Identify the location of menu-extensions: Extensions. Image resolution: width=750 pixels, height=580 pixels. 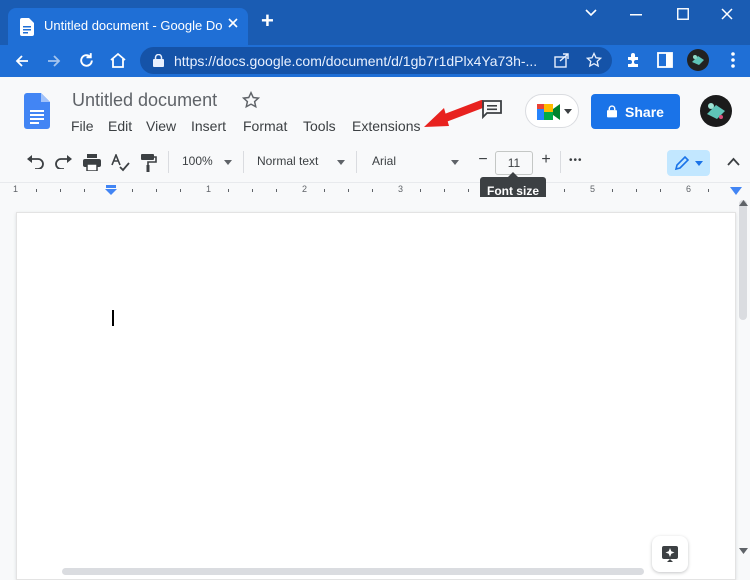
(386, 126).